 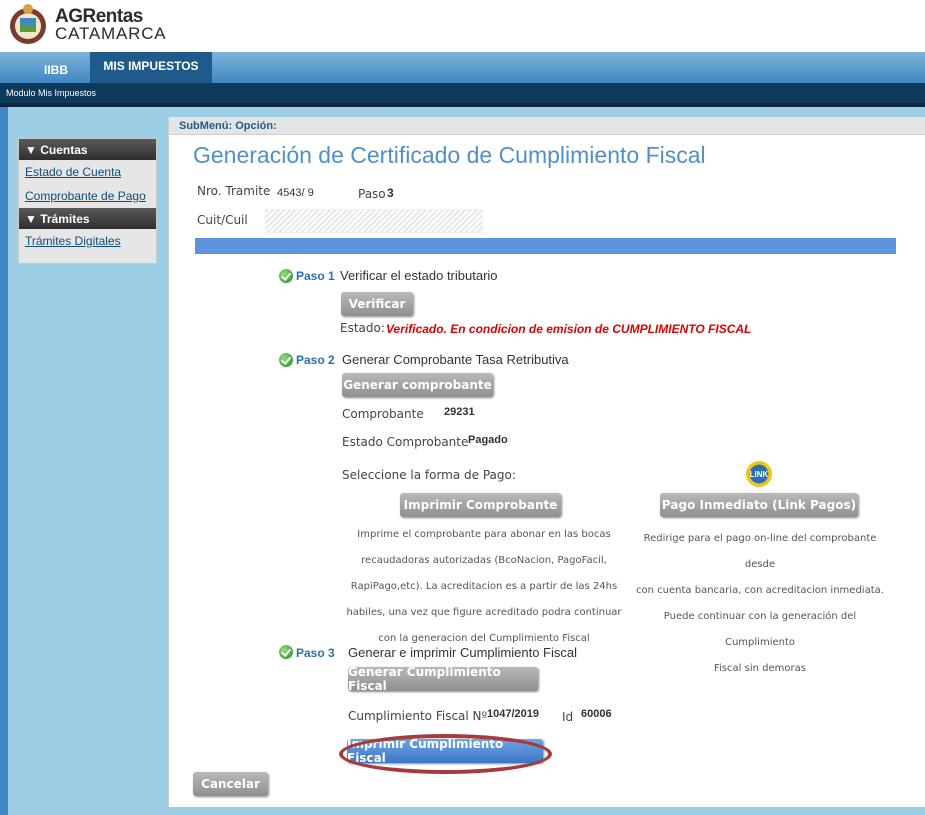 What do you see at coordinates (111, 33) in the screenshot?
I see `brand-subtitle: CATAMARCA` at bounding box center [111, 33].